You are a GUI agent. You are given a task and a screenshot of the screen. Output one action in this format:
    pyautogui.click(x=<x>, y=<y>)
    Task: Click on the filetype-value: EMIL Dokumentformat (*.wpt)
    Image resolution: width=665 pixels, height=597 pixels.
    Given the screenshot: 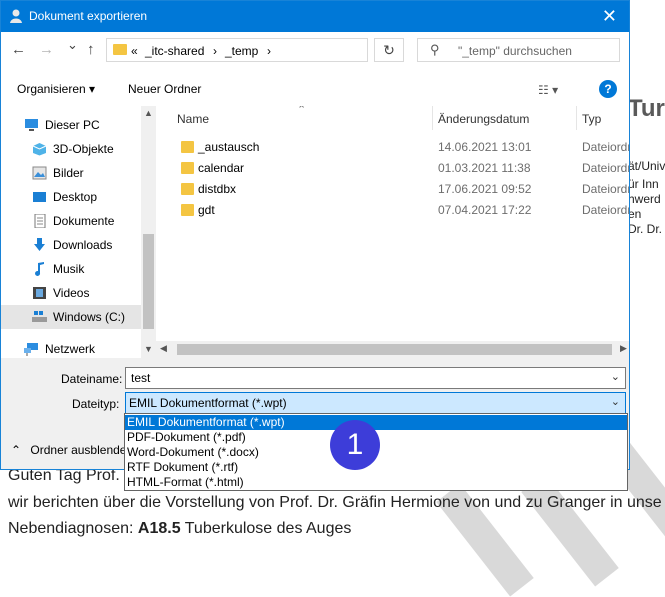 What is the action you would take?
    pyautogui.click(x=208, y=403)
    